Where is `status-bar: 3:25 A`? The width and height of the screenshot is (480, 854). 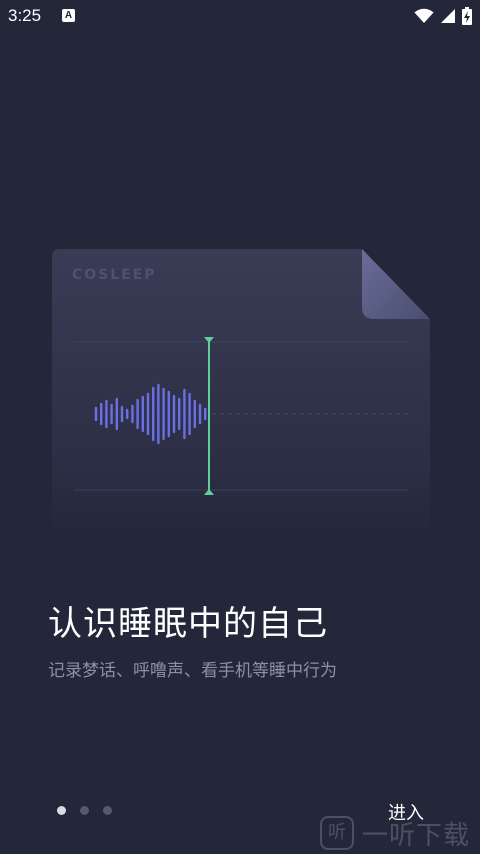
status-bar: 3:25 A is located at coordinates (240, 17).